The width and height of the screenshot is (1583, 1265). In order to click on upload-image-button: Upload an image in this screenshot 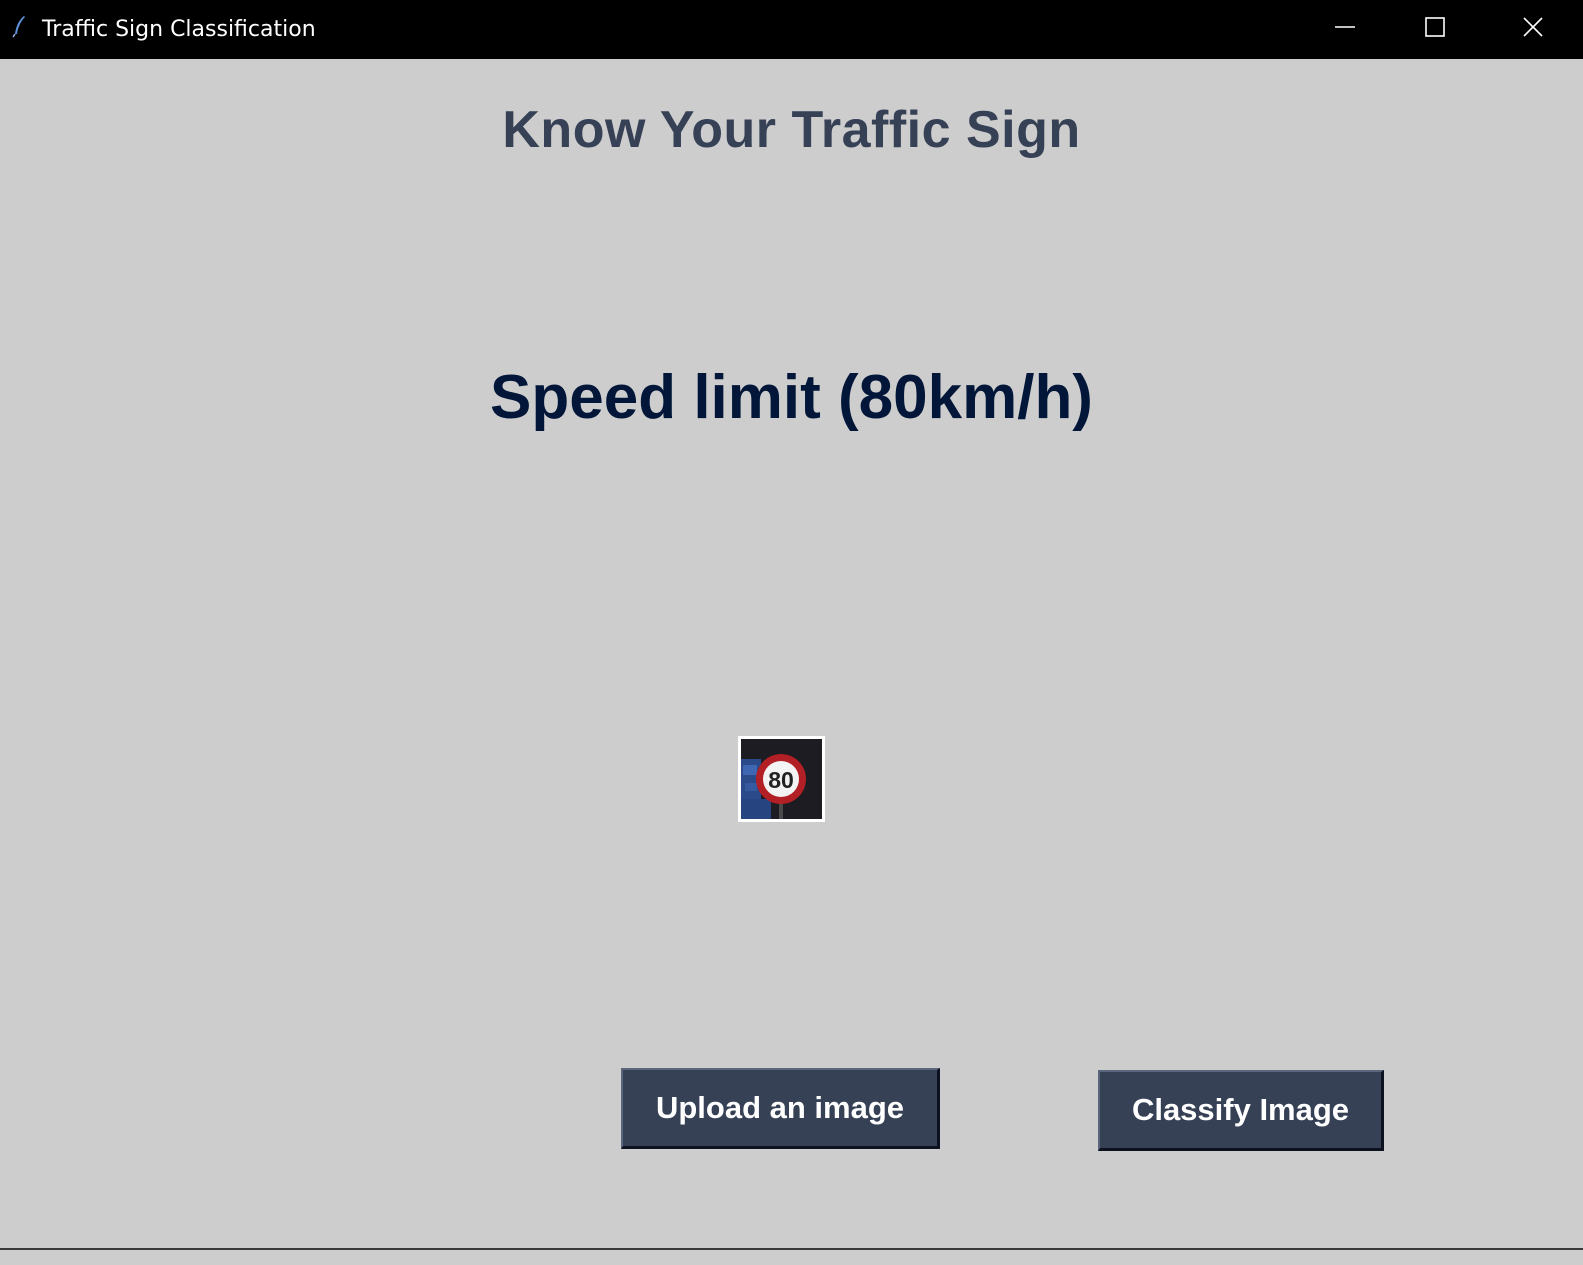, I will do `click(780, 1108)`.